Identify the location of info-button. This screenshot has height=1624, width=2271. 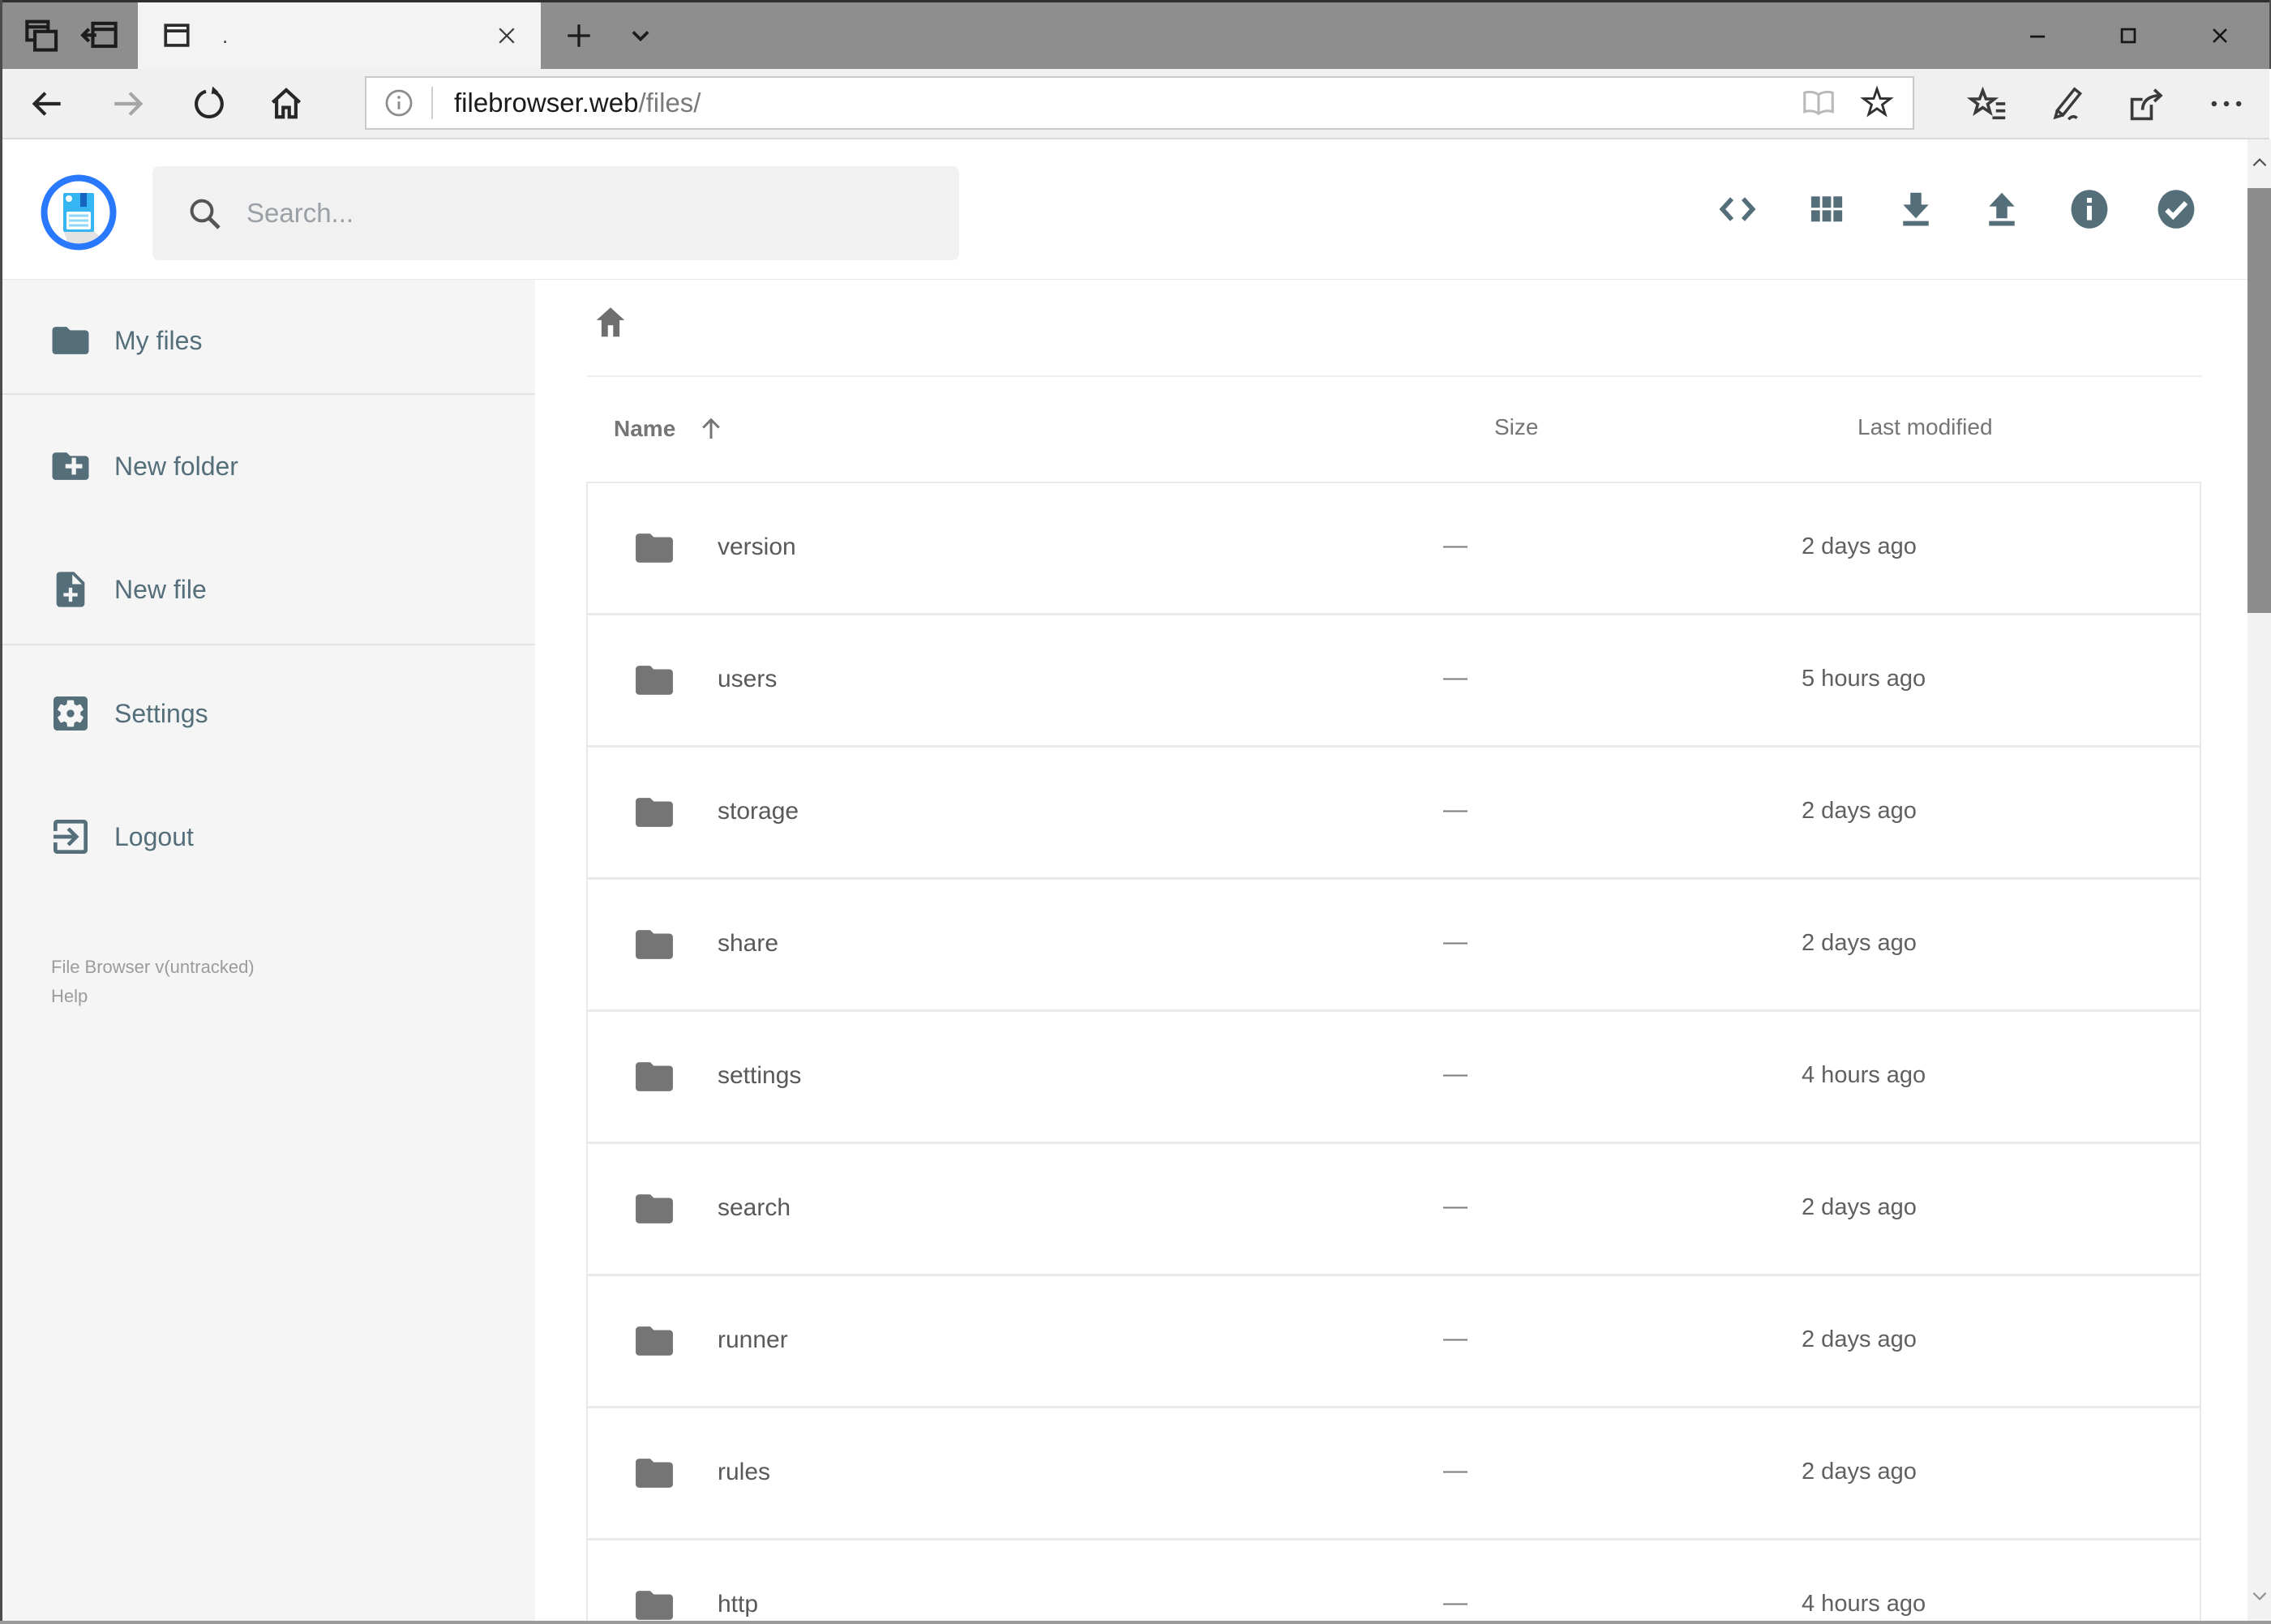
(2089, 209).